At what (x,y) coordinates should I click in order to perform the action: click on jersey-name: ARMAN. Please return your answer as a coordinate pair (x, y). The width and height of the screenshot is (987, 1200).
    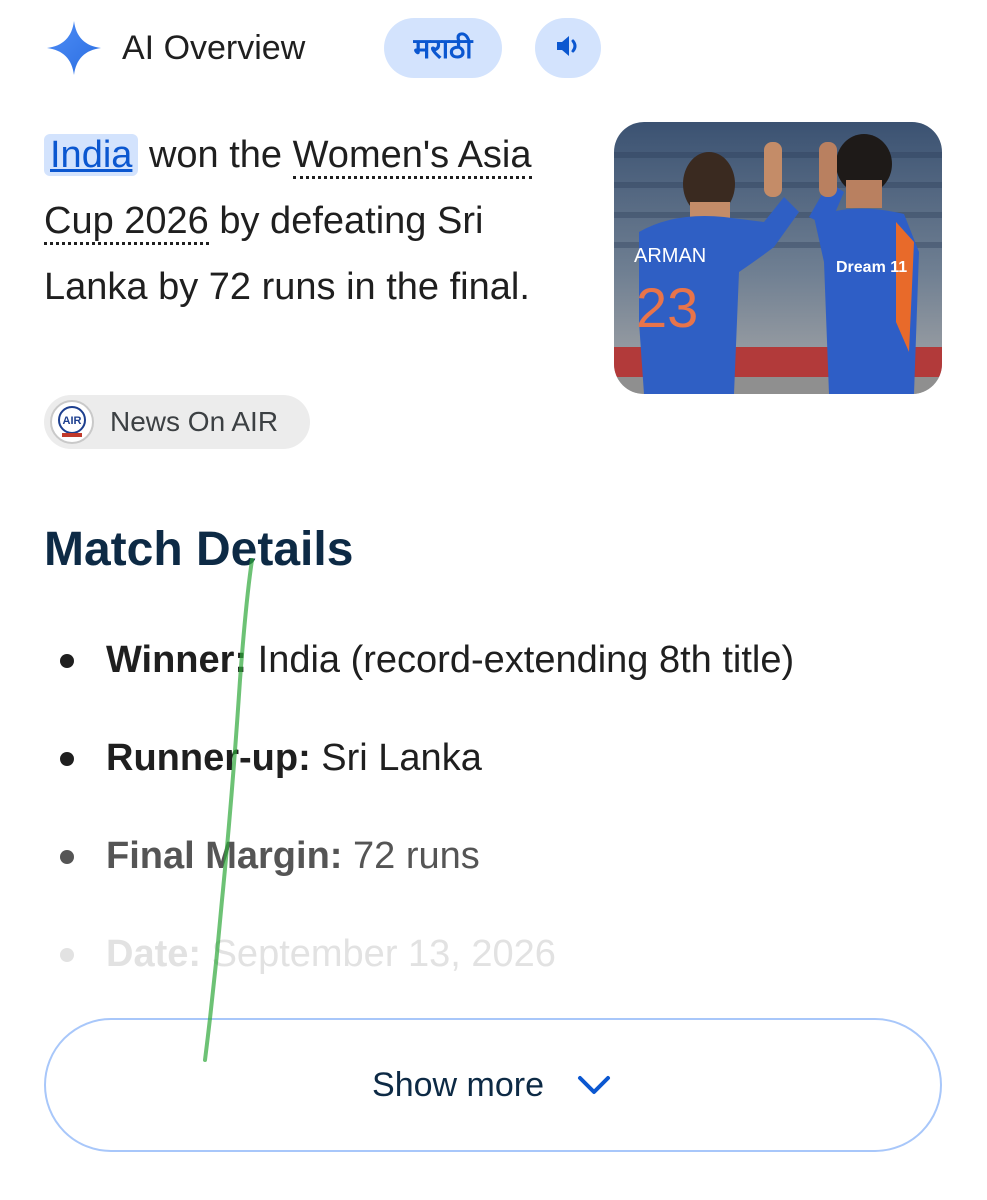
    Looking at the image, I should click on (670, 256).